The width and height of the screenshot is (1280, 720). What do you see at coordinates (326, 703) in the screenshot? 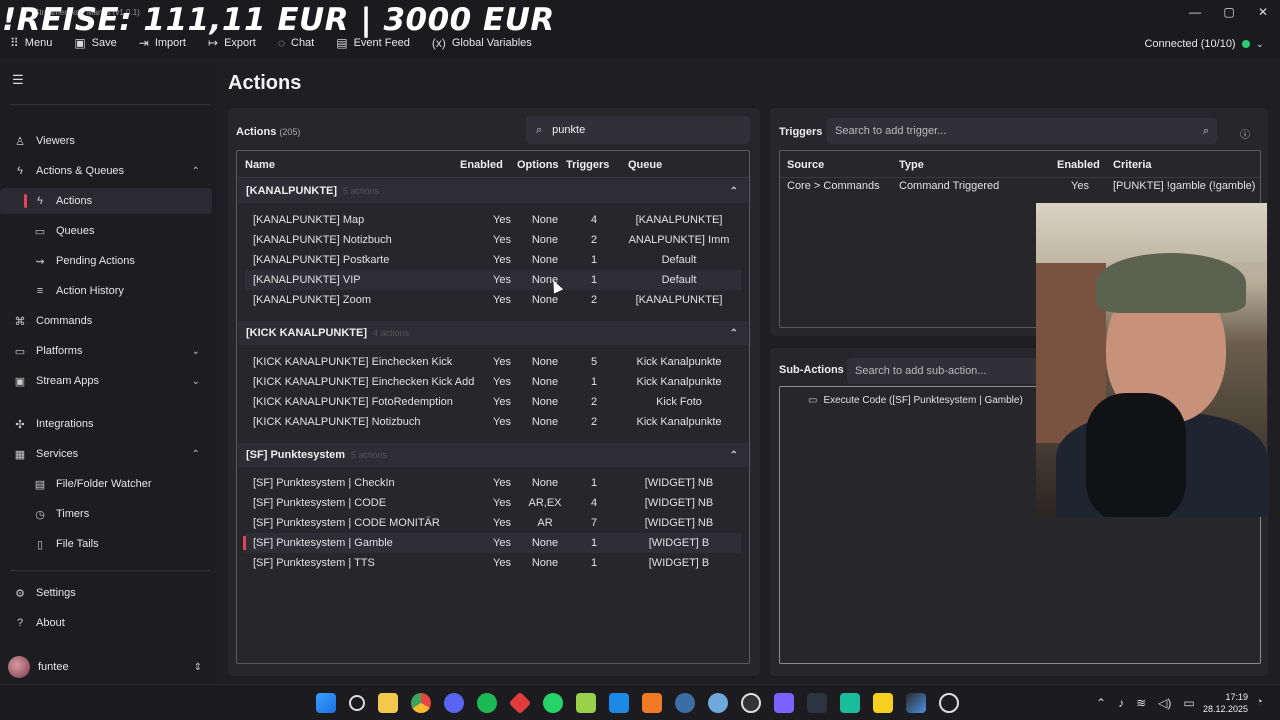
I see `windows-start-icon` at bounding box center [326, 703].